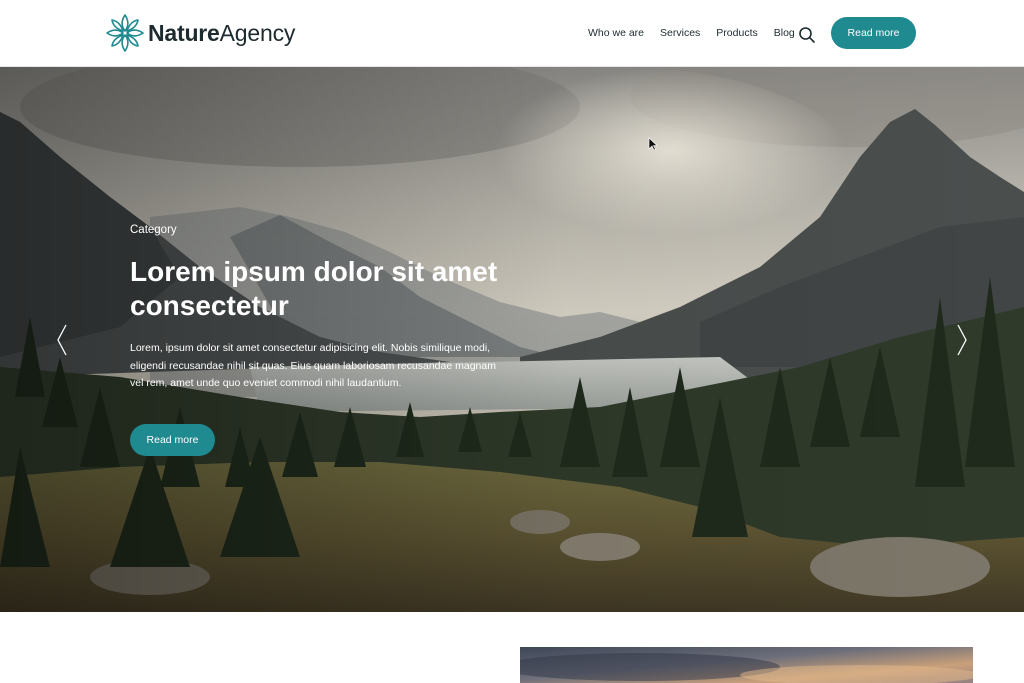  I want to click on search-icon, so click(807, 35).